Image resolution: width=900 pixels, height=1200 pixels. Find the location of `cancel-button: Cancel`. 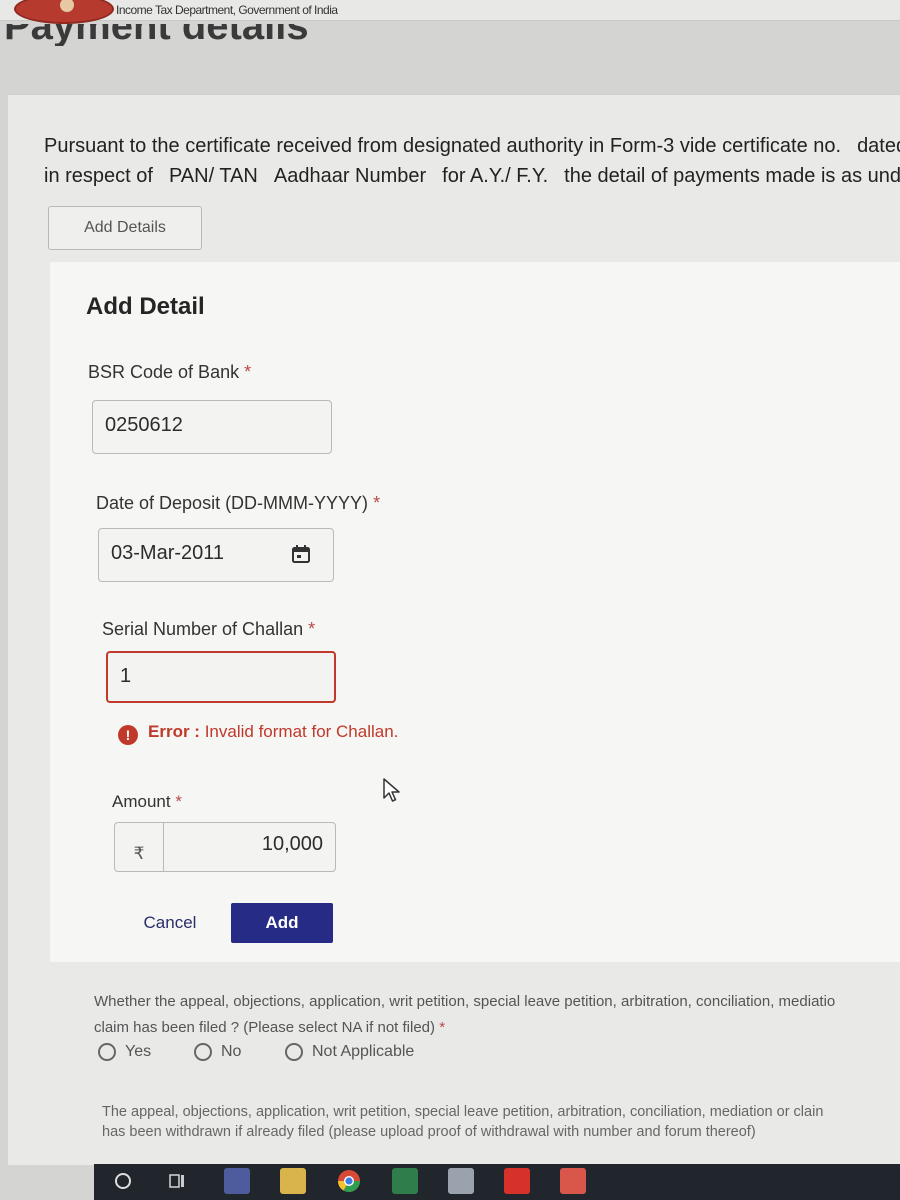

cancel-button: Cancel is located at coordinates (170, 923).